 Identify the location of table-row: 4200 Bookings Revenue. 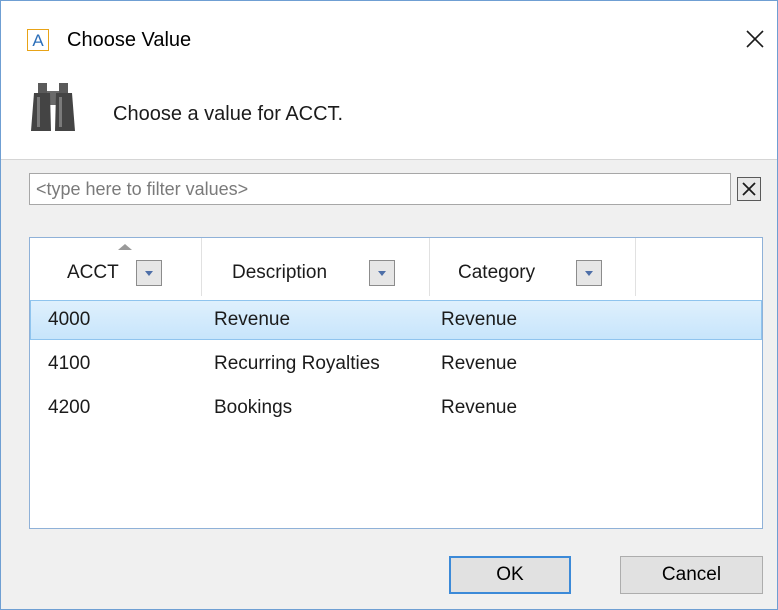
(396, 408).